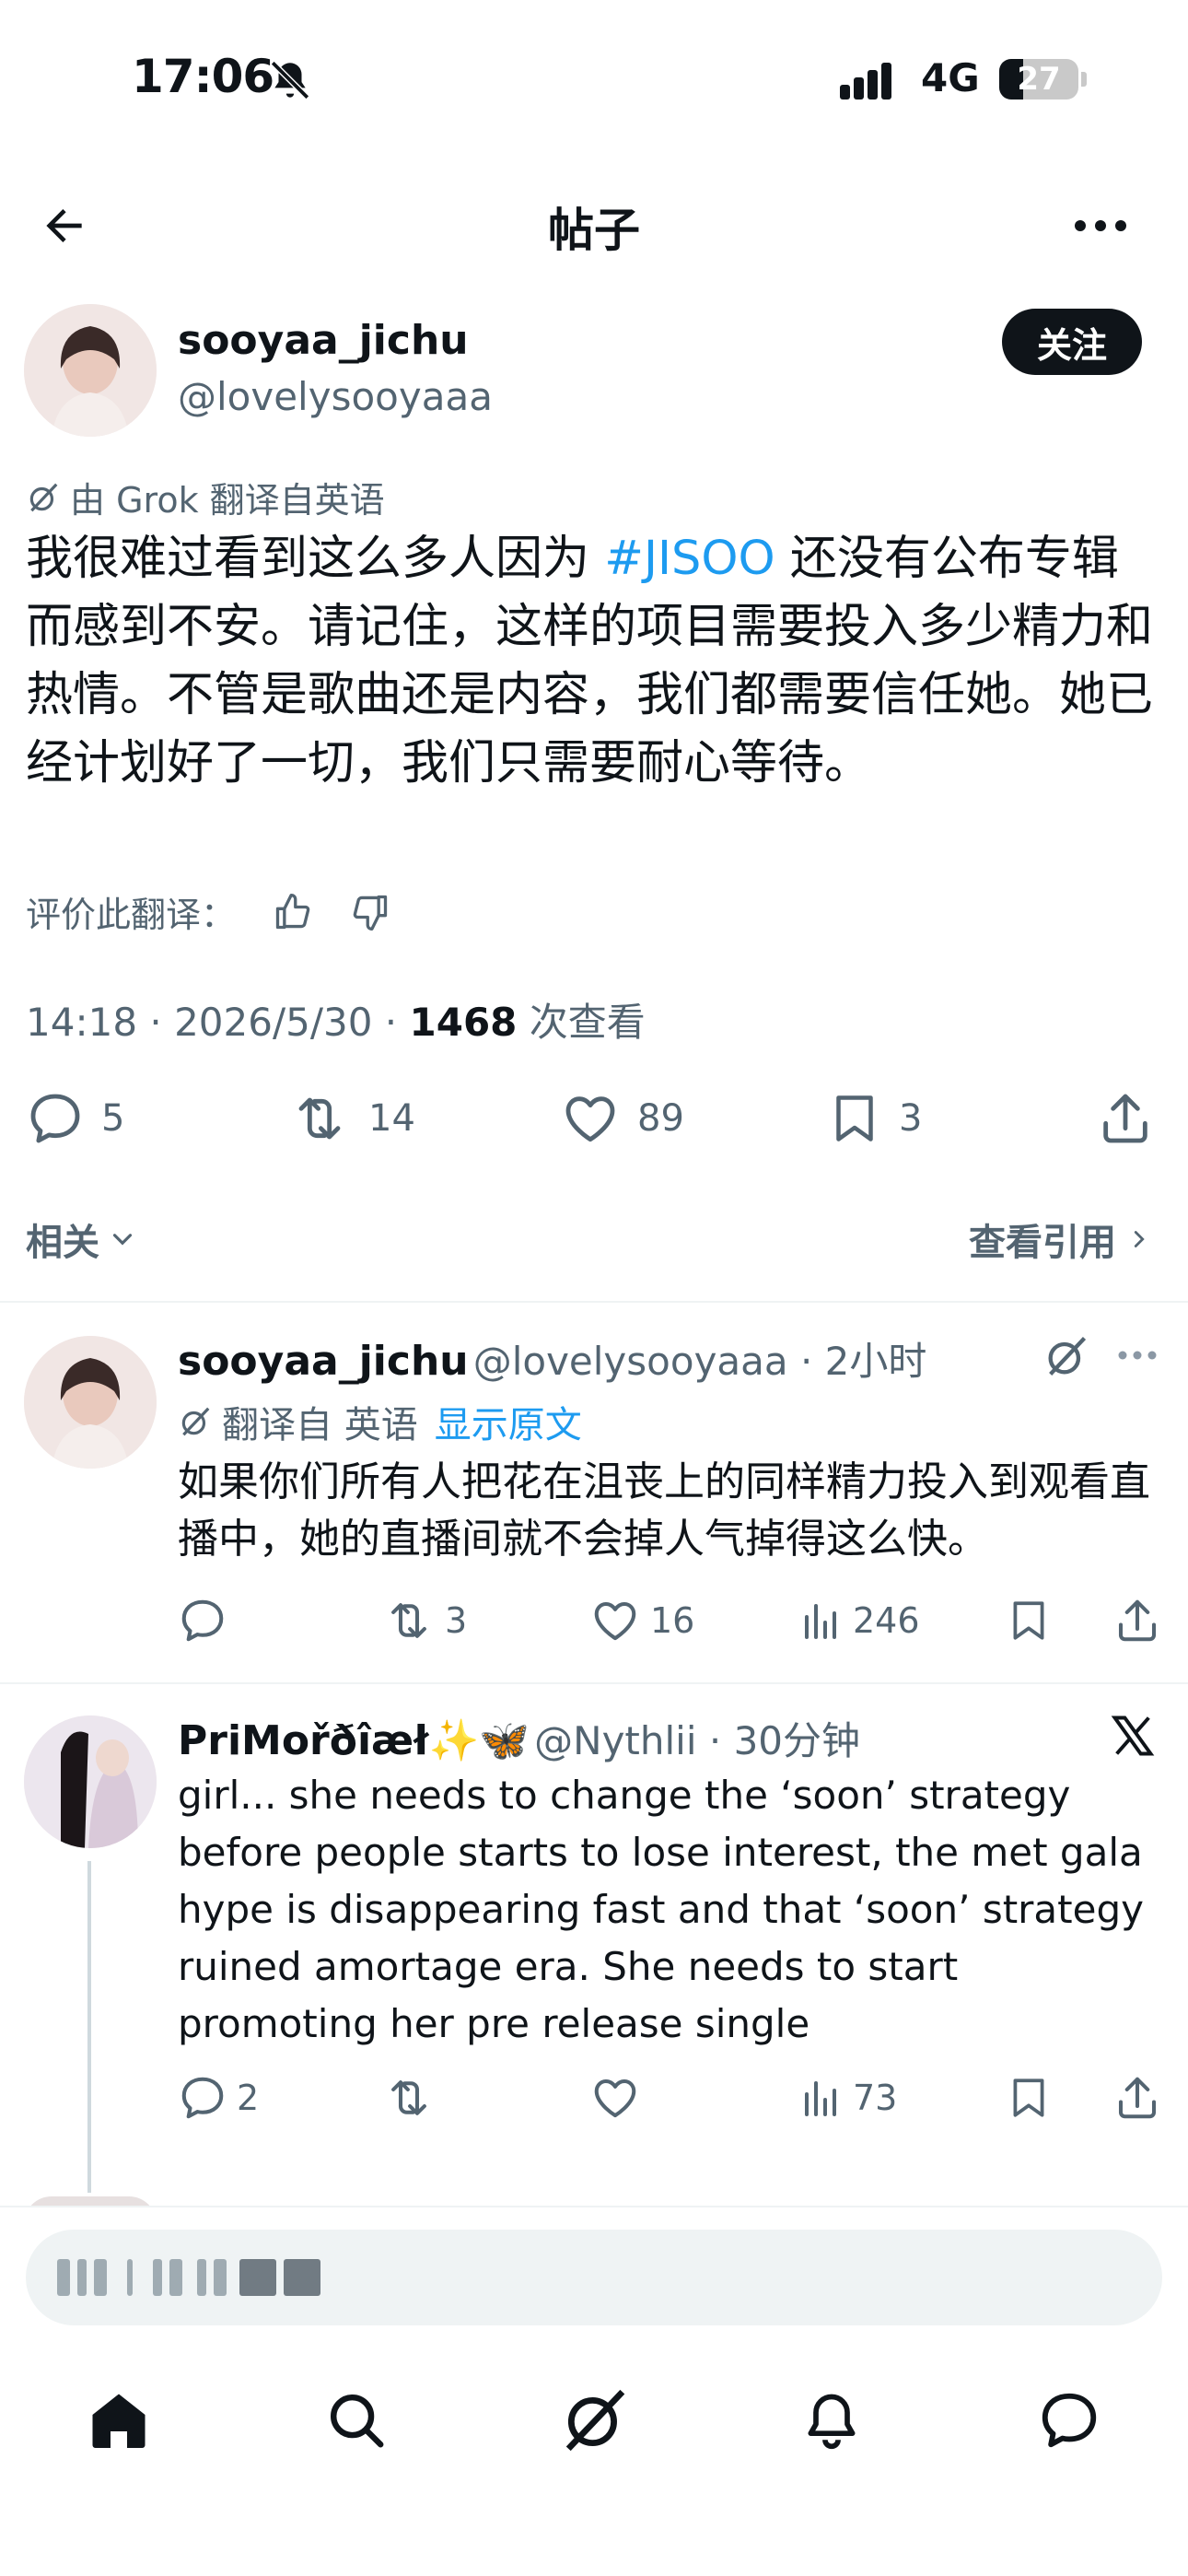 The image size is (1188, 2576). Describe the element at coordinates (1072, 342) in the screenshot. I see `follow-button: 关注` at that location.